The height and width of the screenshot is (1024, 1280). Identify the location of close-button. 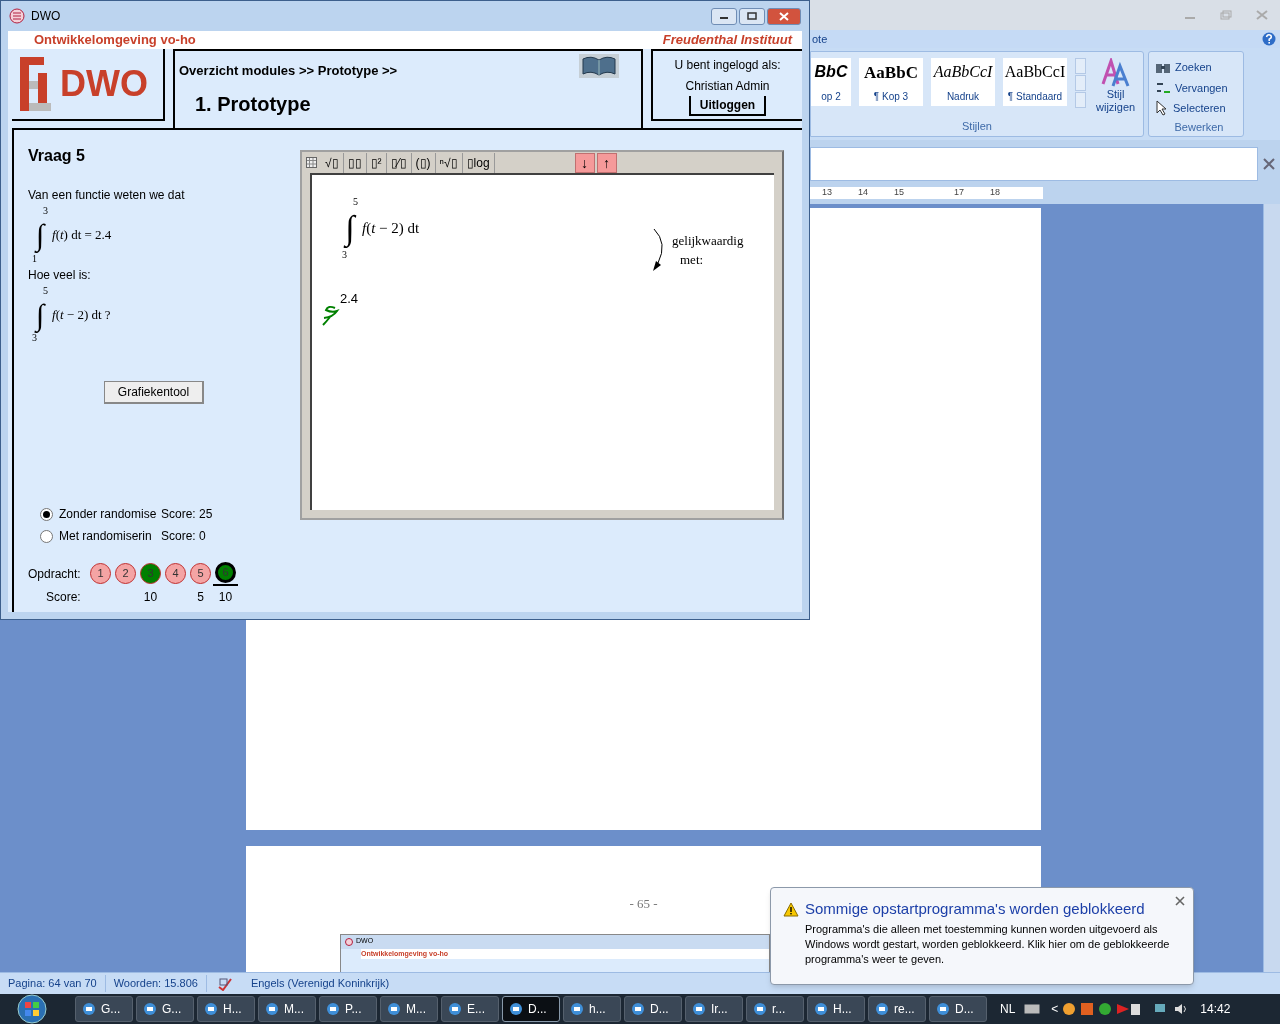
(784, 16).